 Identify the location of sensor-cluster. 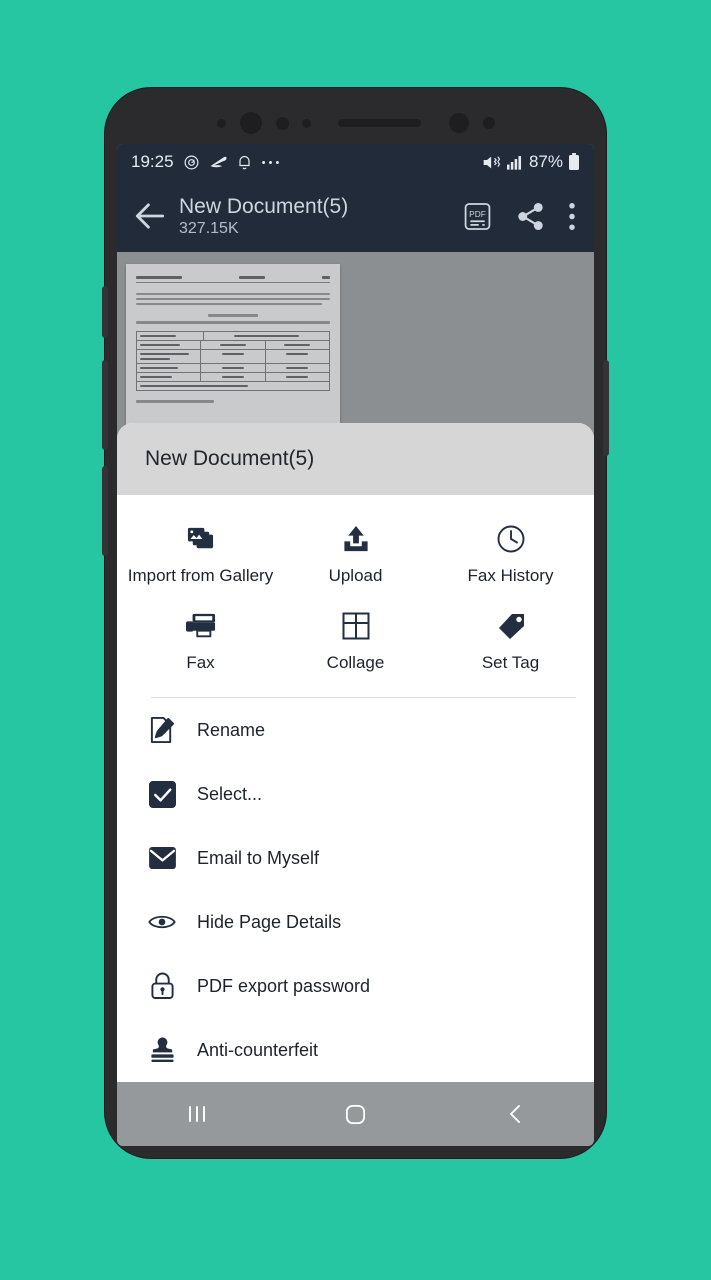
(355, 123).